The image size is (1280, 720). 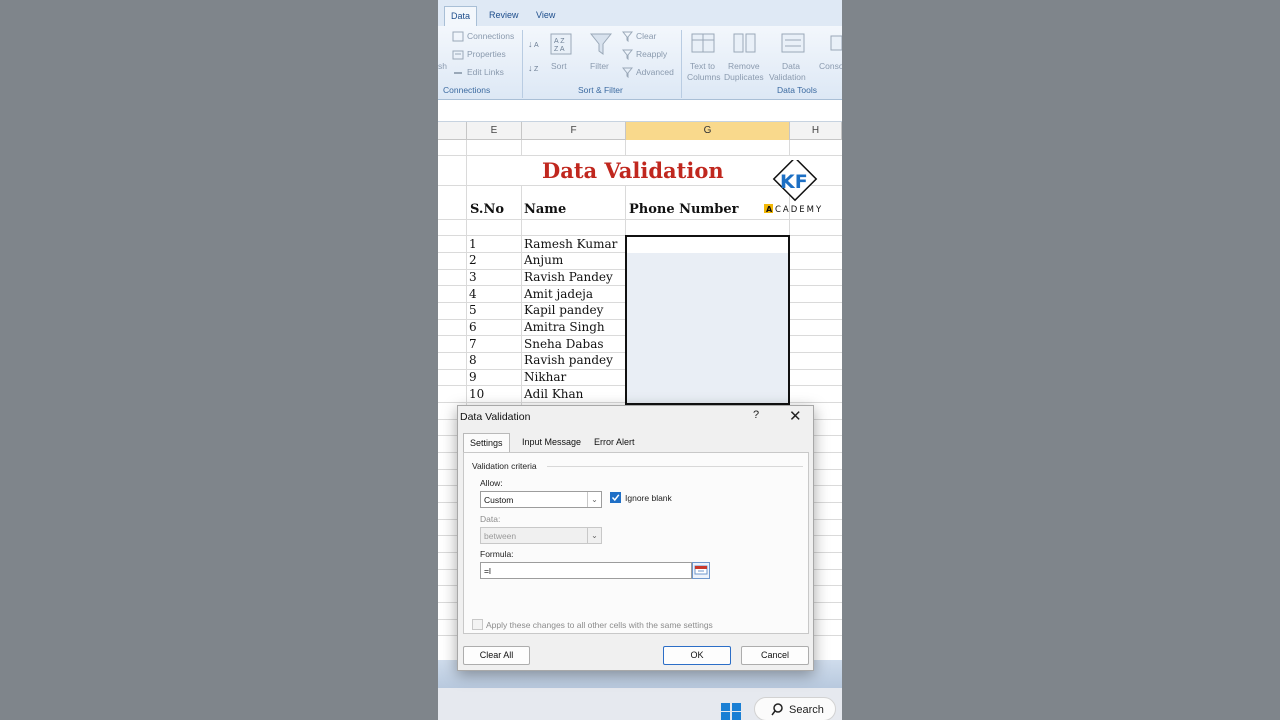 What do you see at coordinates (791, 66) in the screenshot?
I see `data-validation-label-1: Data` at bounding box center [791, 66].